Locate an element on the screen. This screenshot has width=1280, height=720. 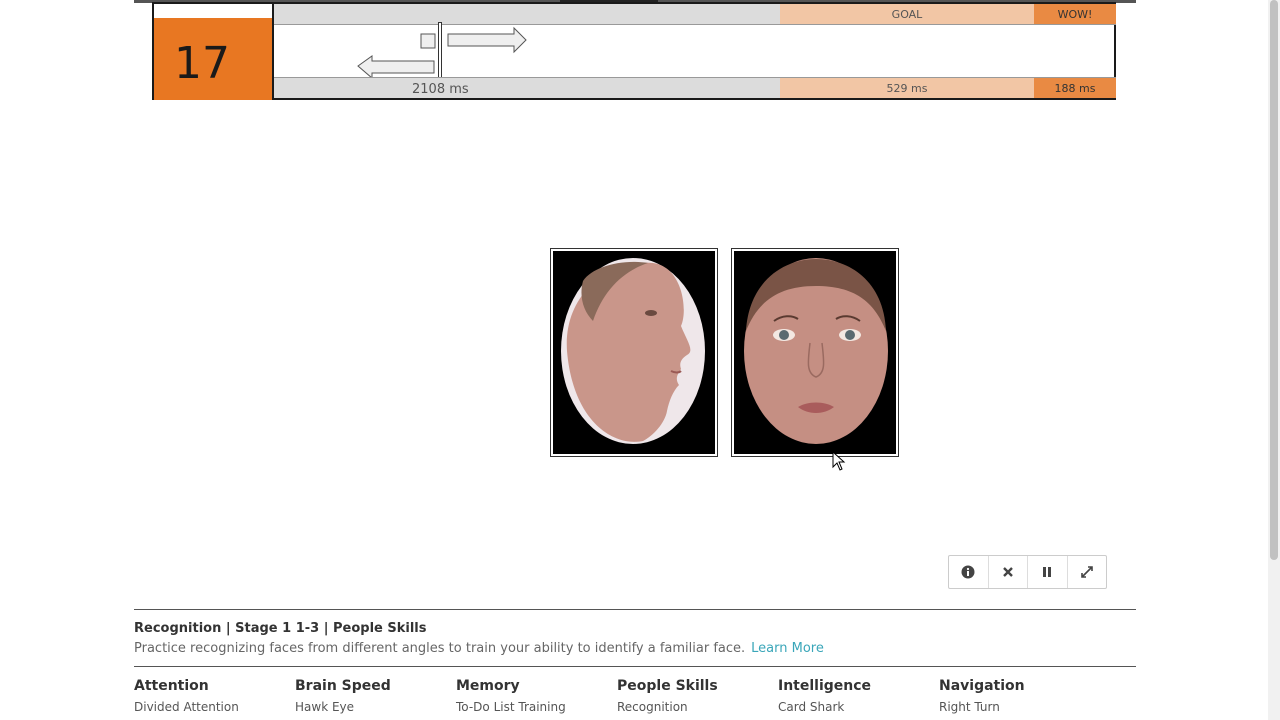
category-name: People Skills is located at coordinates (697, 686).